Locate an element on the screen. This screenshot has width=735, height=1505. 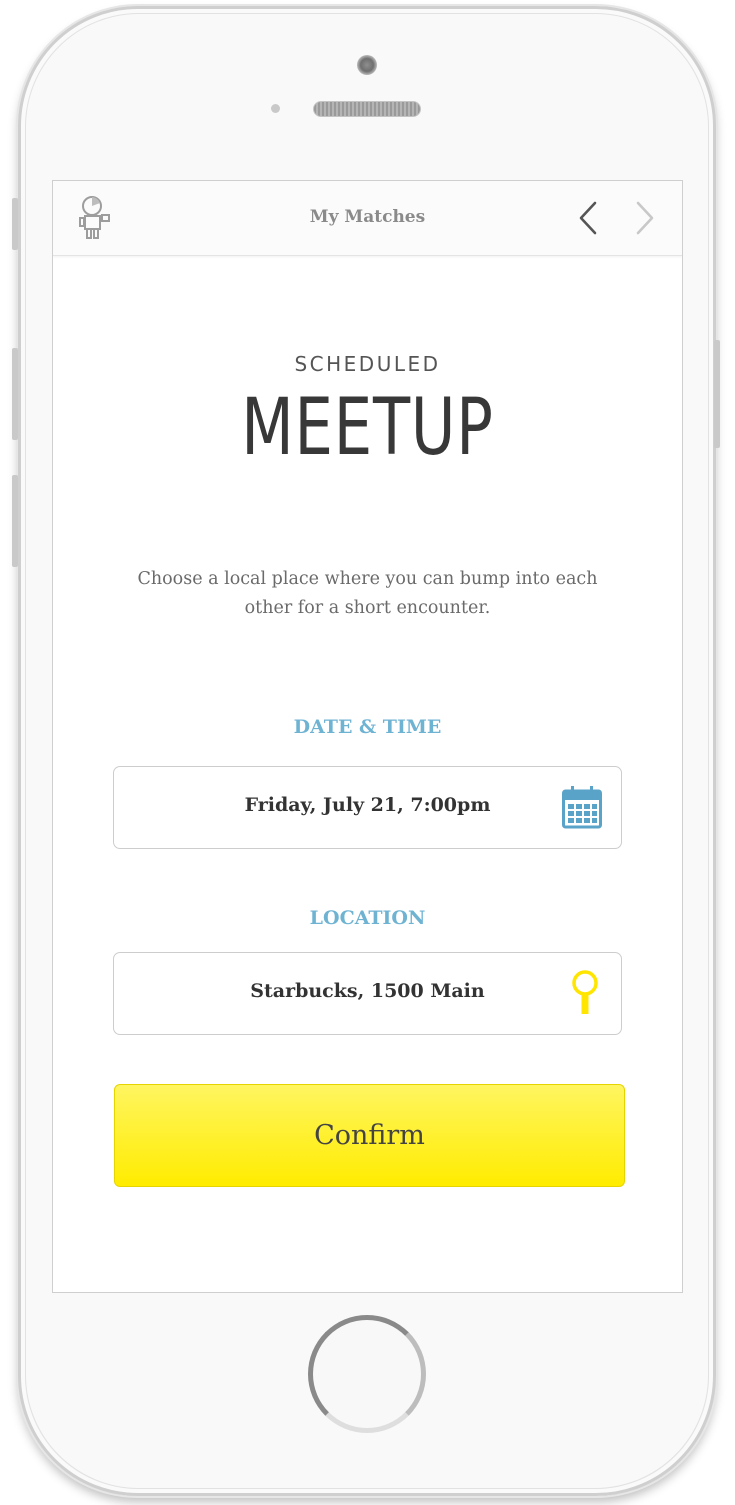
side-button-volume-up is located at coordinates (15, 394).